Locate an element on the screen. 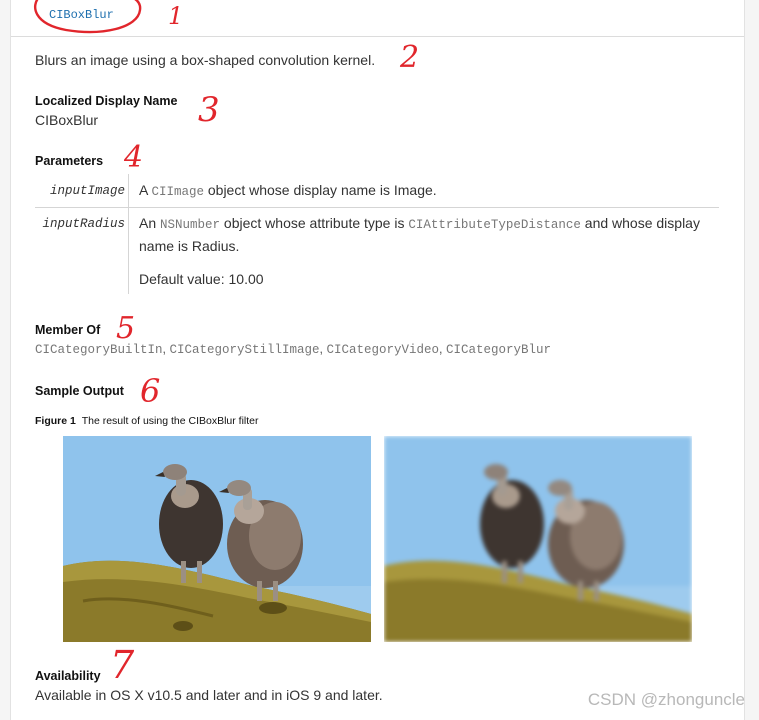 The width and height of the screenshot is (759, 720). param-name: inputRadius is located at coordinates (83, 224).